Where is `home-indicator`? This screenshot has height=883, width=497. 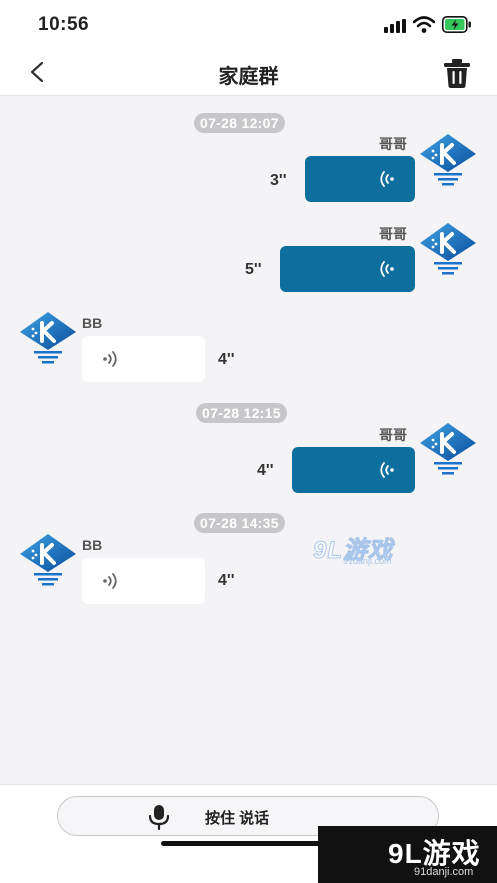 home-indicator is located at coordinates (249, 843).